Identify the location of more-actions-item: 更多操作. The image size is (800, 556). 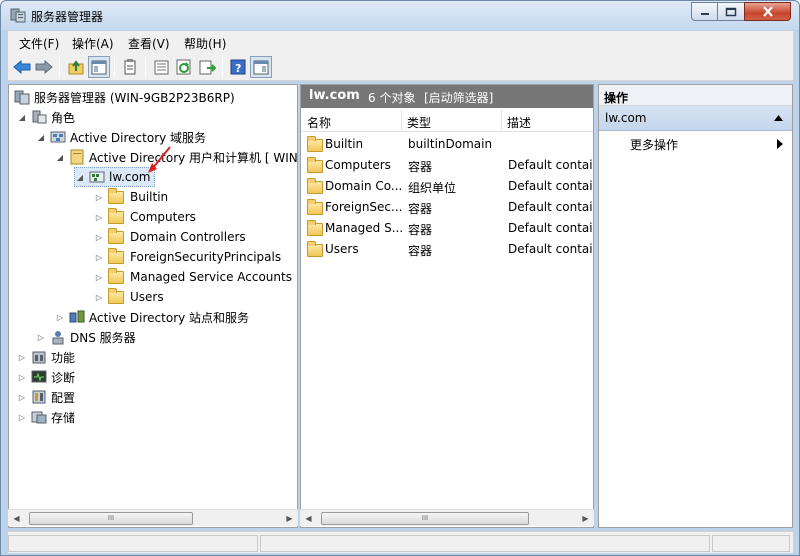
(695, 144).